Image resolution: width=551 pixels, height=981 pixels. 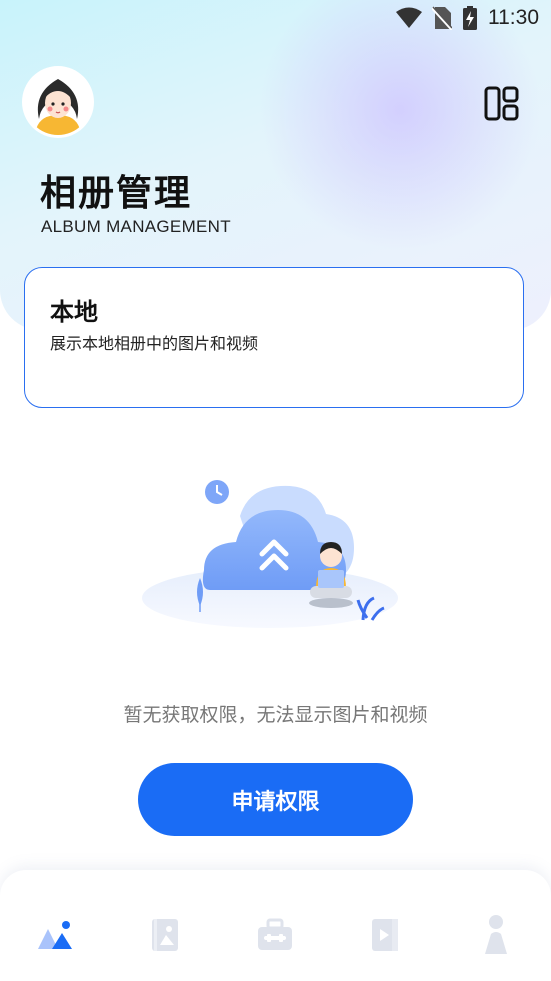 I want to click on video-icon, so click(x=385, y=935).